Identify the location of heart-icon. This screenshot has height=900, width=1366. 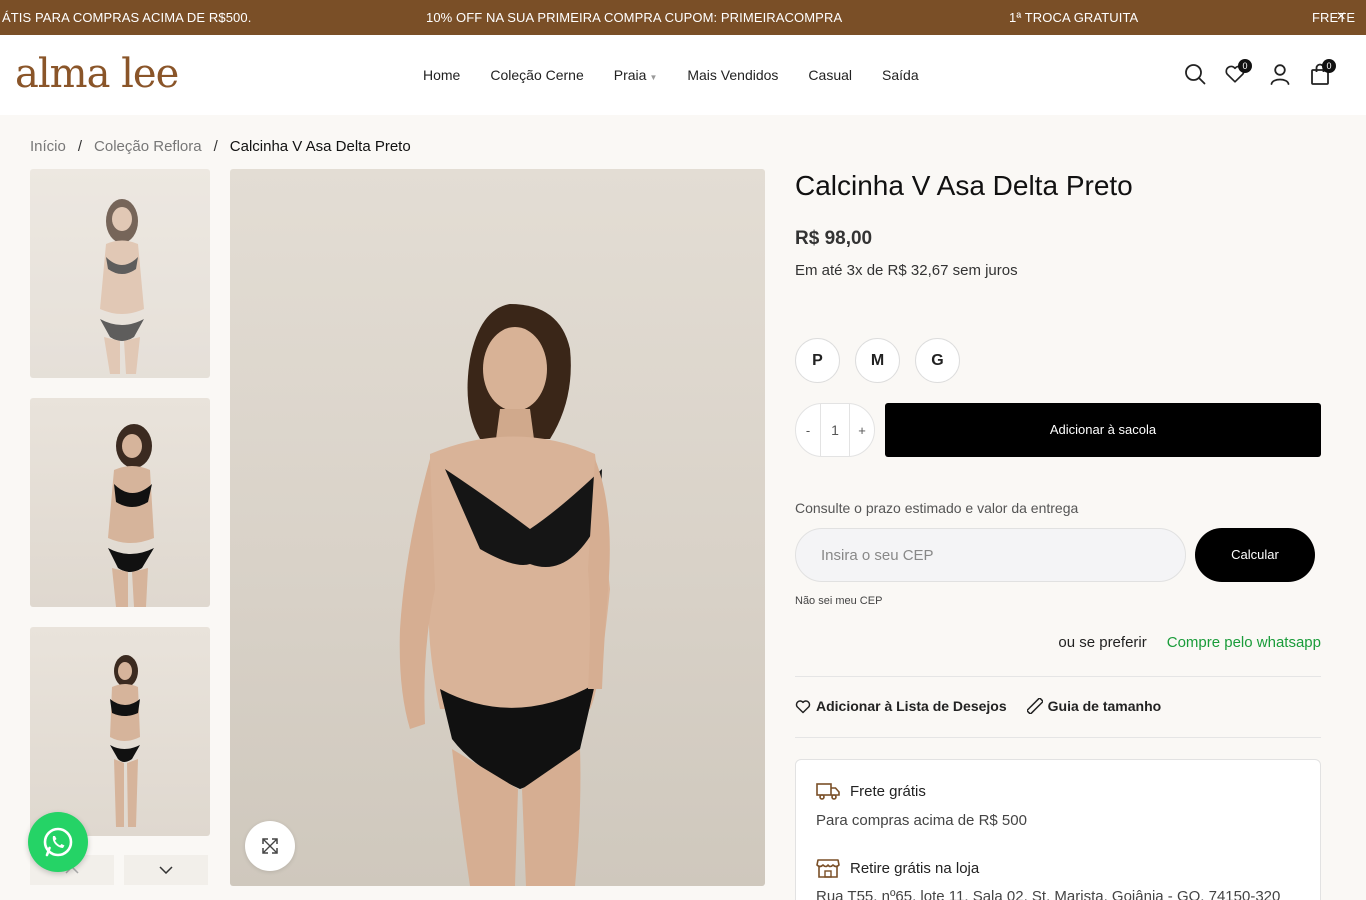
(803, 706).